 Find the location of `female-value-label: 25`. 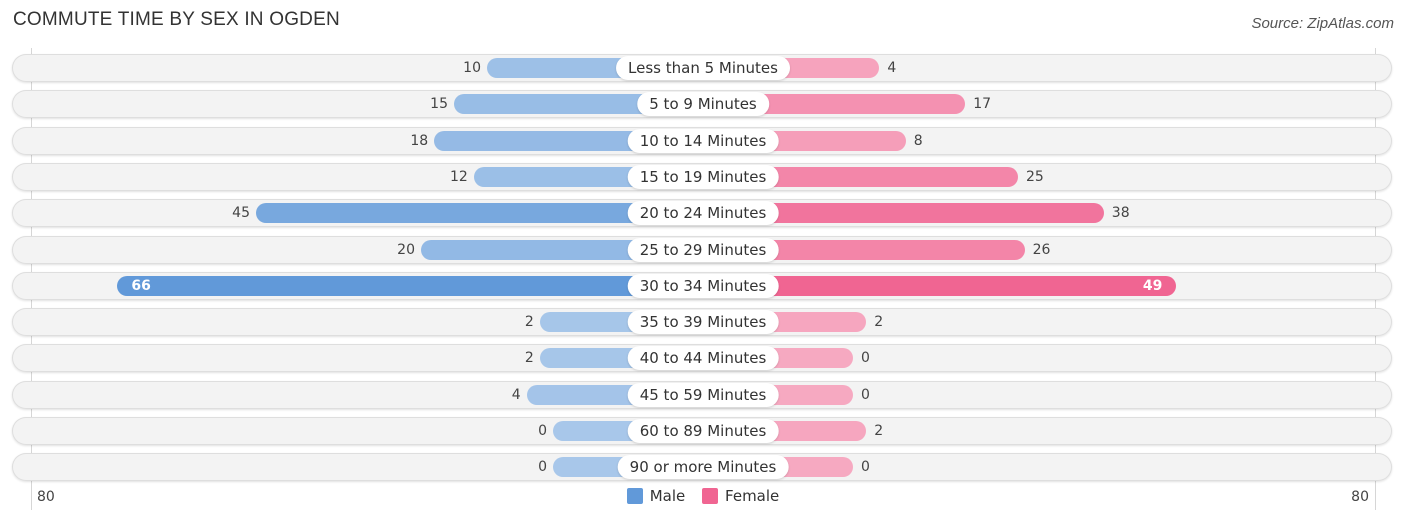

female-value-label: 25 is located at coordinates (1035, 177).